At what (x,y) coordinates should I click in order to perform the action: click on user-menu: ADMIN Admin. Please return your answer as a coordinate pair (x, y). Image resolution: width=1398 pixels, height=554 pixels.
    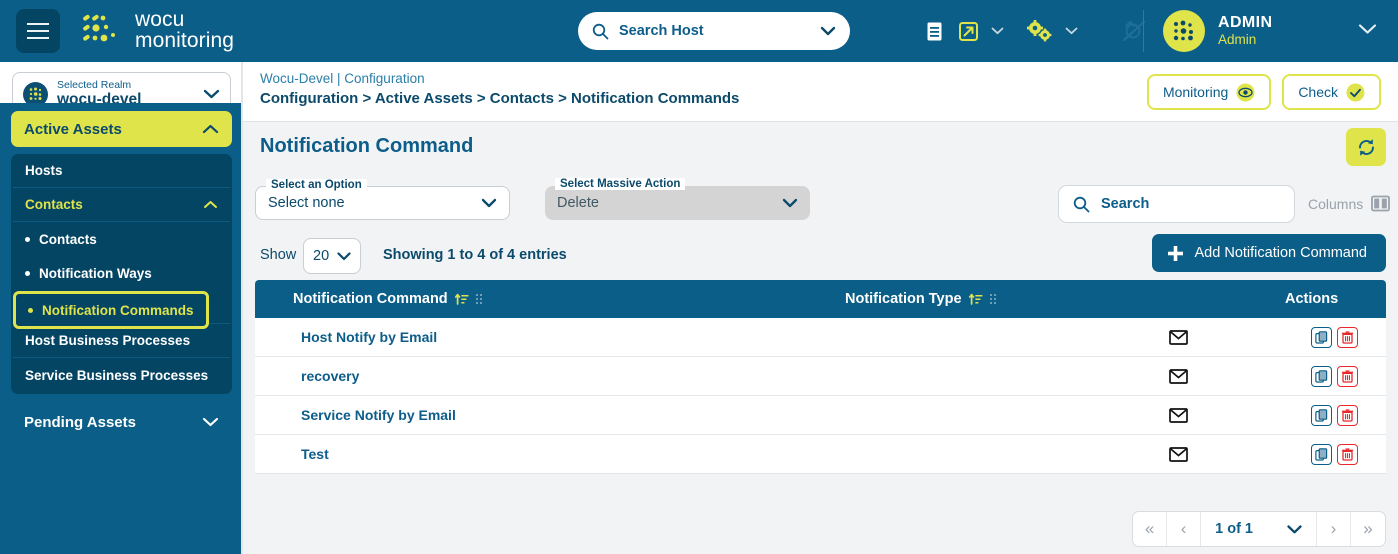
    Looking at the image, I should click on (1217, 31).